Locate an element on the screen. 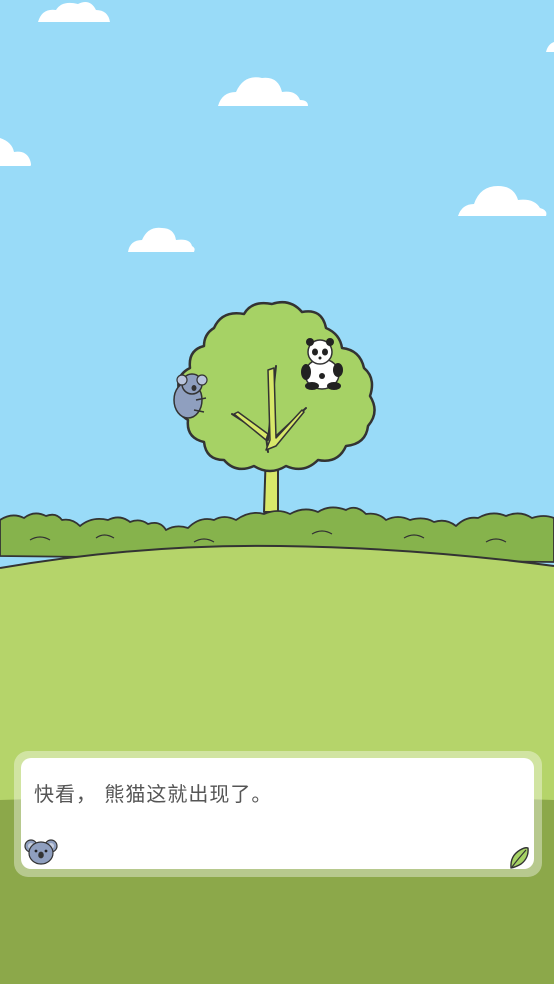  dialog-box is located at coordinates (277, 813).